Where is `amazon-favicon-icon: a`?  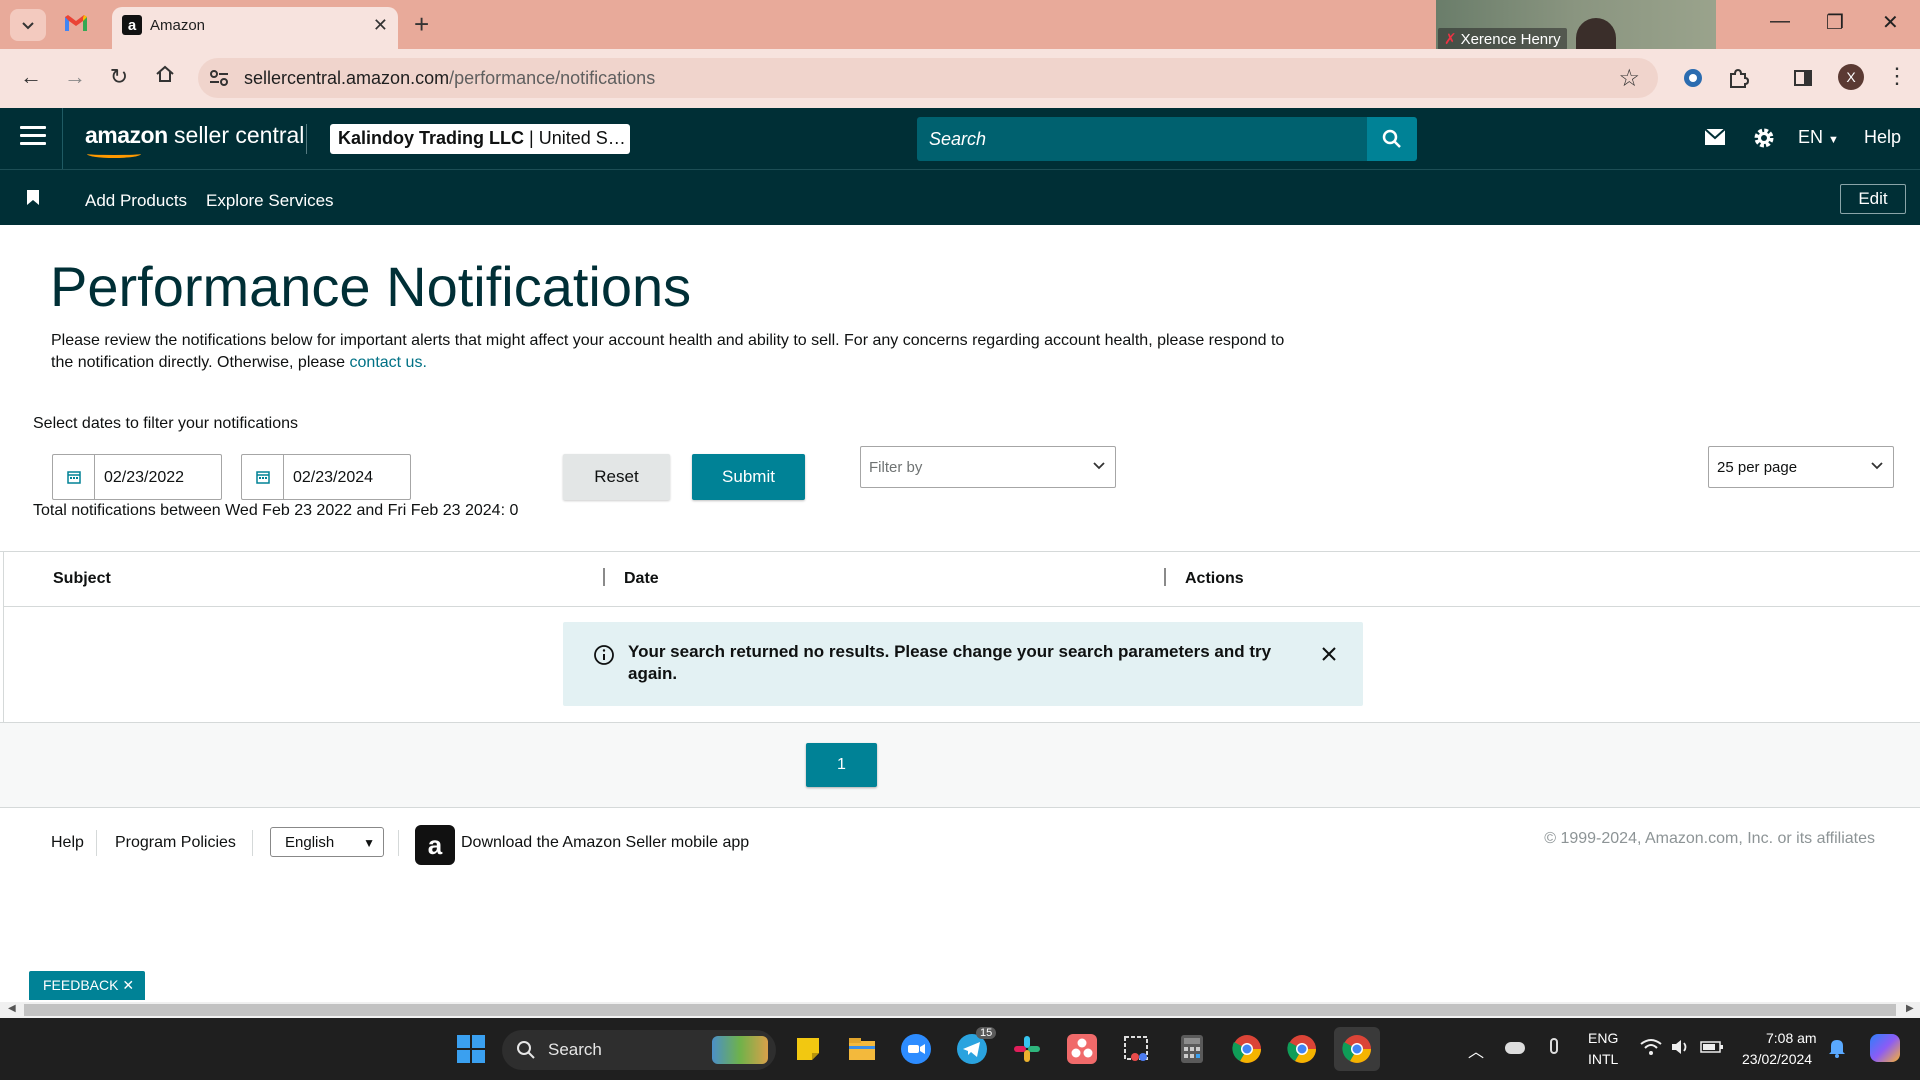
amazon-favicon-icon: a is located at coordinates (132, 25).